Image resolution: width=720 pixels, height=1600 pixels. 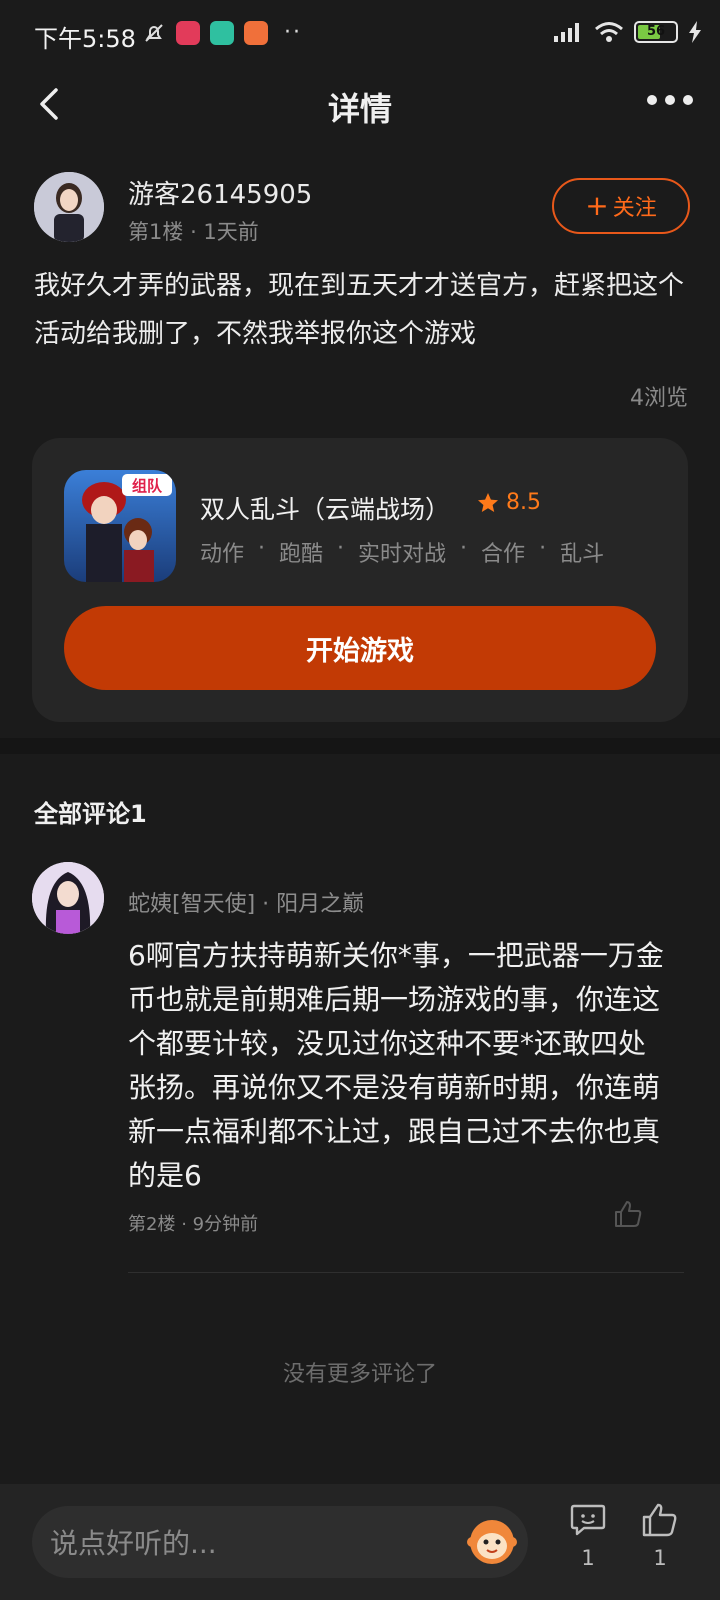 What do you see at coordinates (147, 486) in the screenshot?
I see `game-icon-badge: 组队` at bounding box center [147, 486].